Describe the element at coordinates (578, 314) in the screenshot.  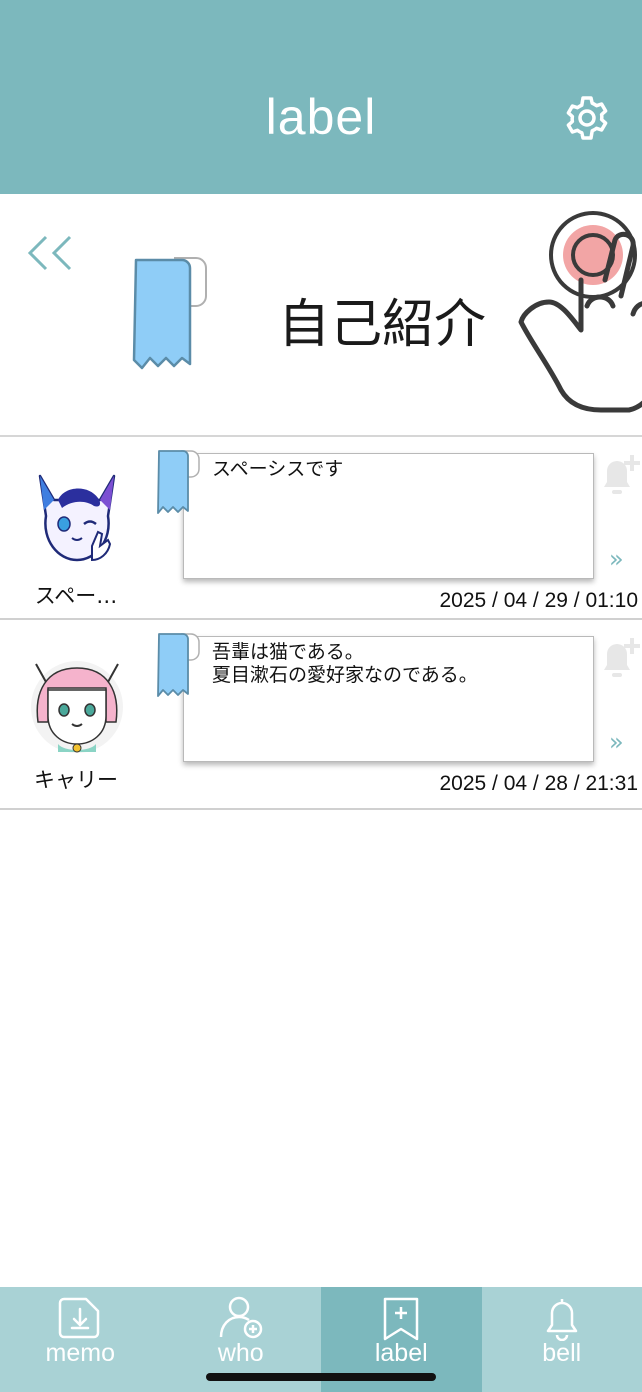
I see `tap-hand-icon` at that location.